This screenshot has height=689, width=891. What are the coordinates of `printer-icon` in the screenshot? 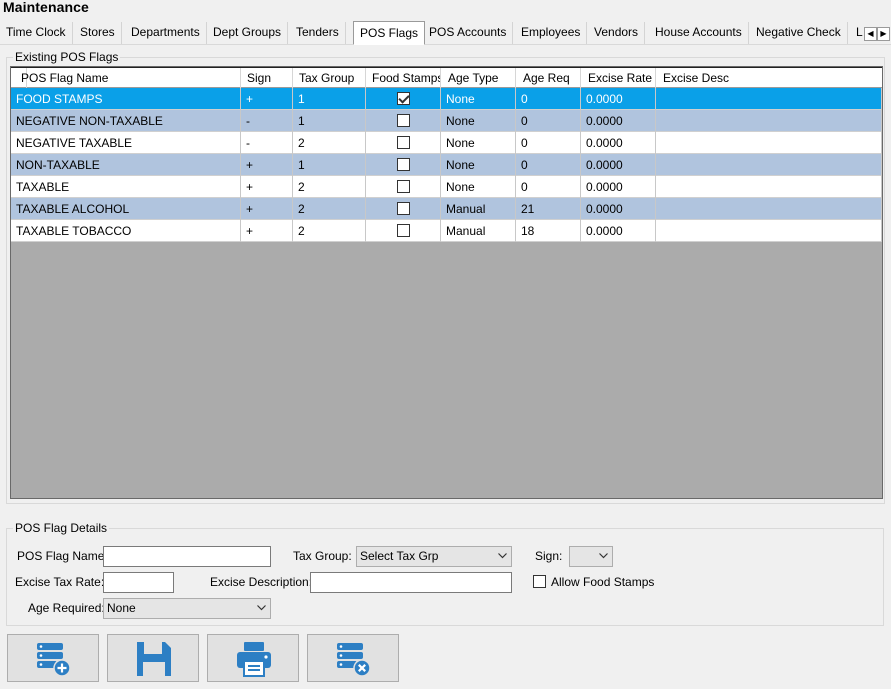 It's located at (254, 659).